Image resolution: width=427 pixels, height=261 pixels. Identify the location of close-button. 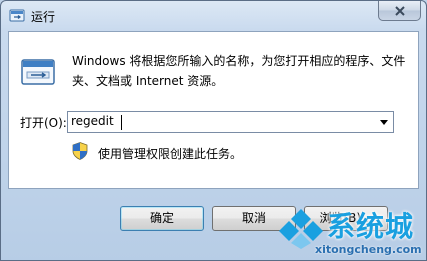
(399, 11).